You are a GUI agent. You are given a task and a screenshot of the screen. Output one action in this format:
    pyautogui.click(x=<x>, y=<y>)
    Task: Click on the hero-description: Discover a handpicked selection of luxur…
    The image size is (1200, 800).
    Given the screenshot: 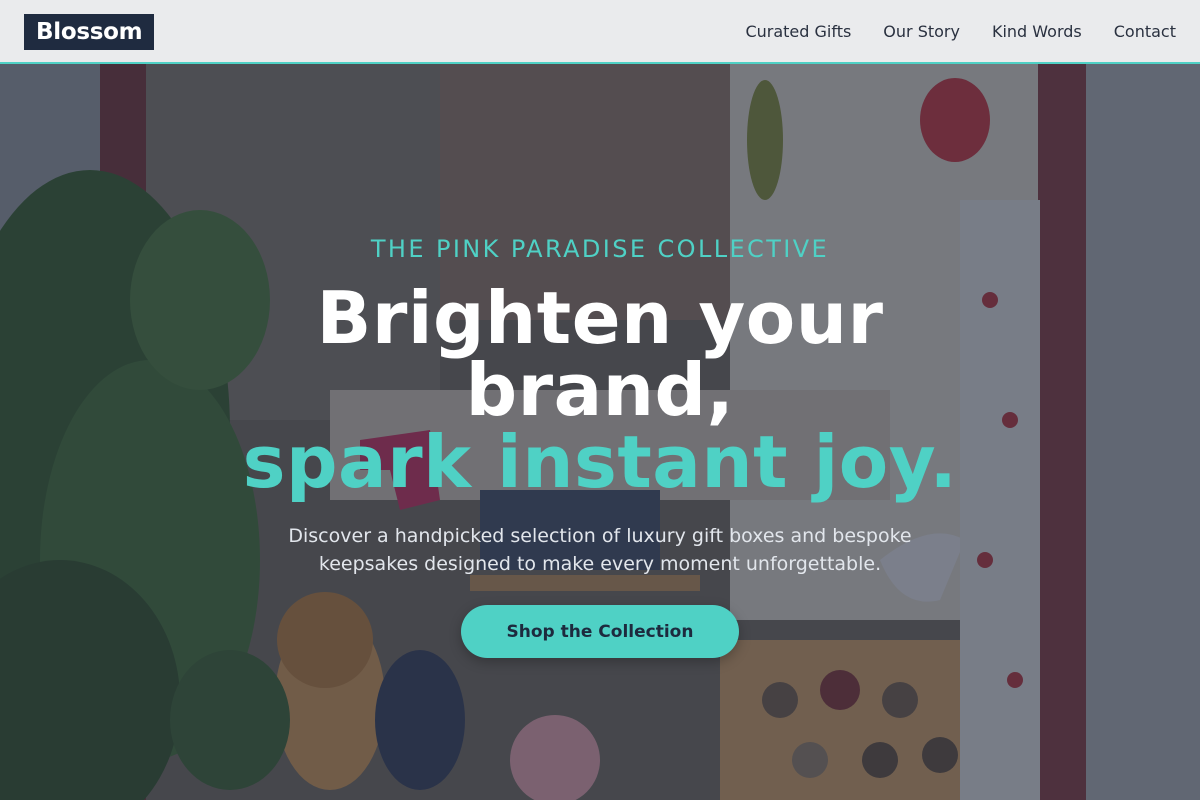 What is the action you would take?
    pyautogui.click(x=600, y=550)
    